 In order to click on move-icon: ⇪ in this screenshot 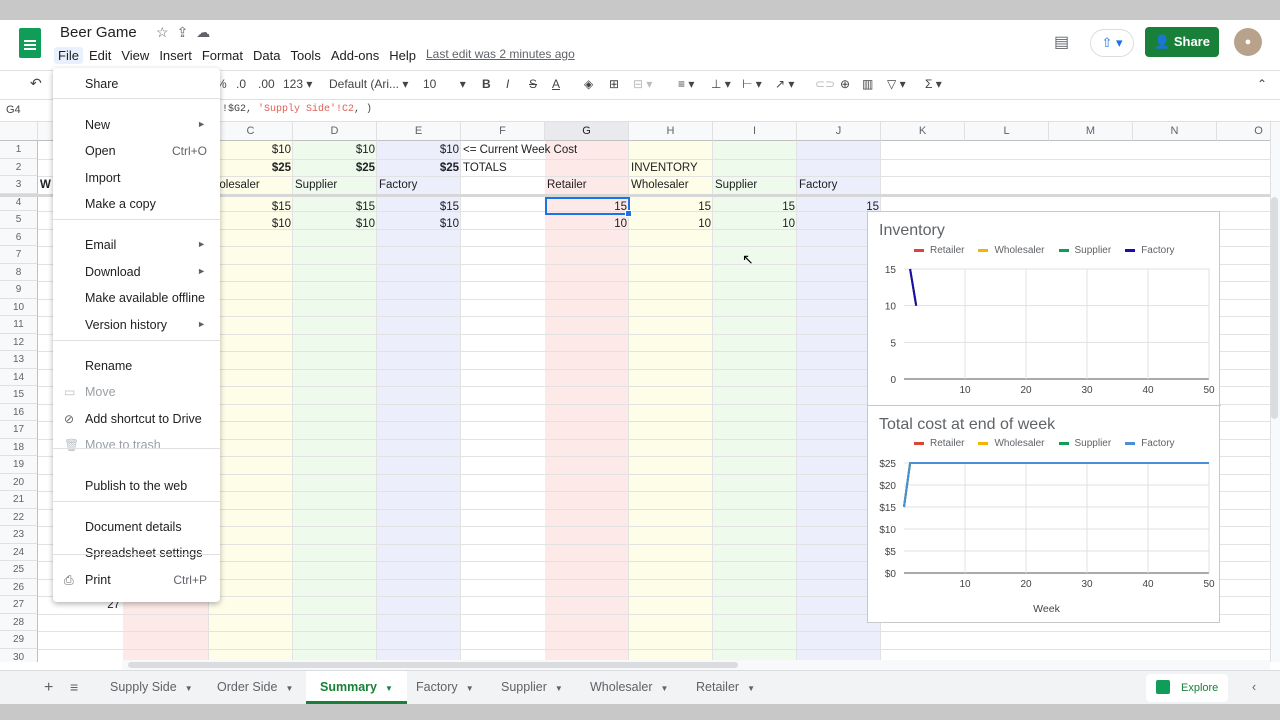, I will do `click(187, 32)`.